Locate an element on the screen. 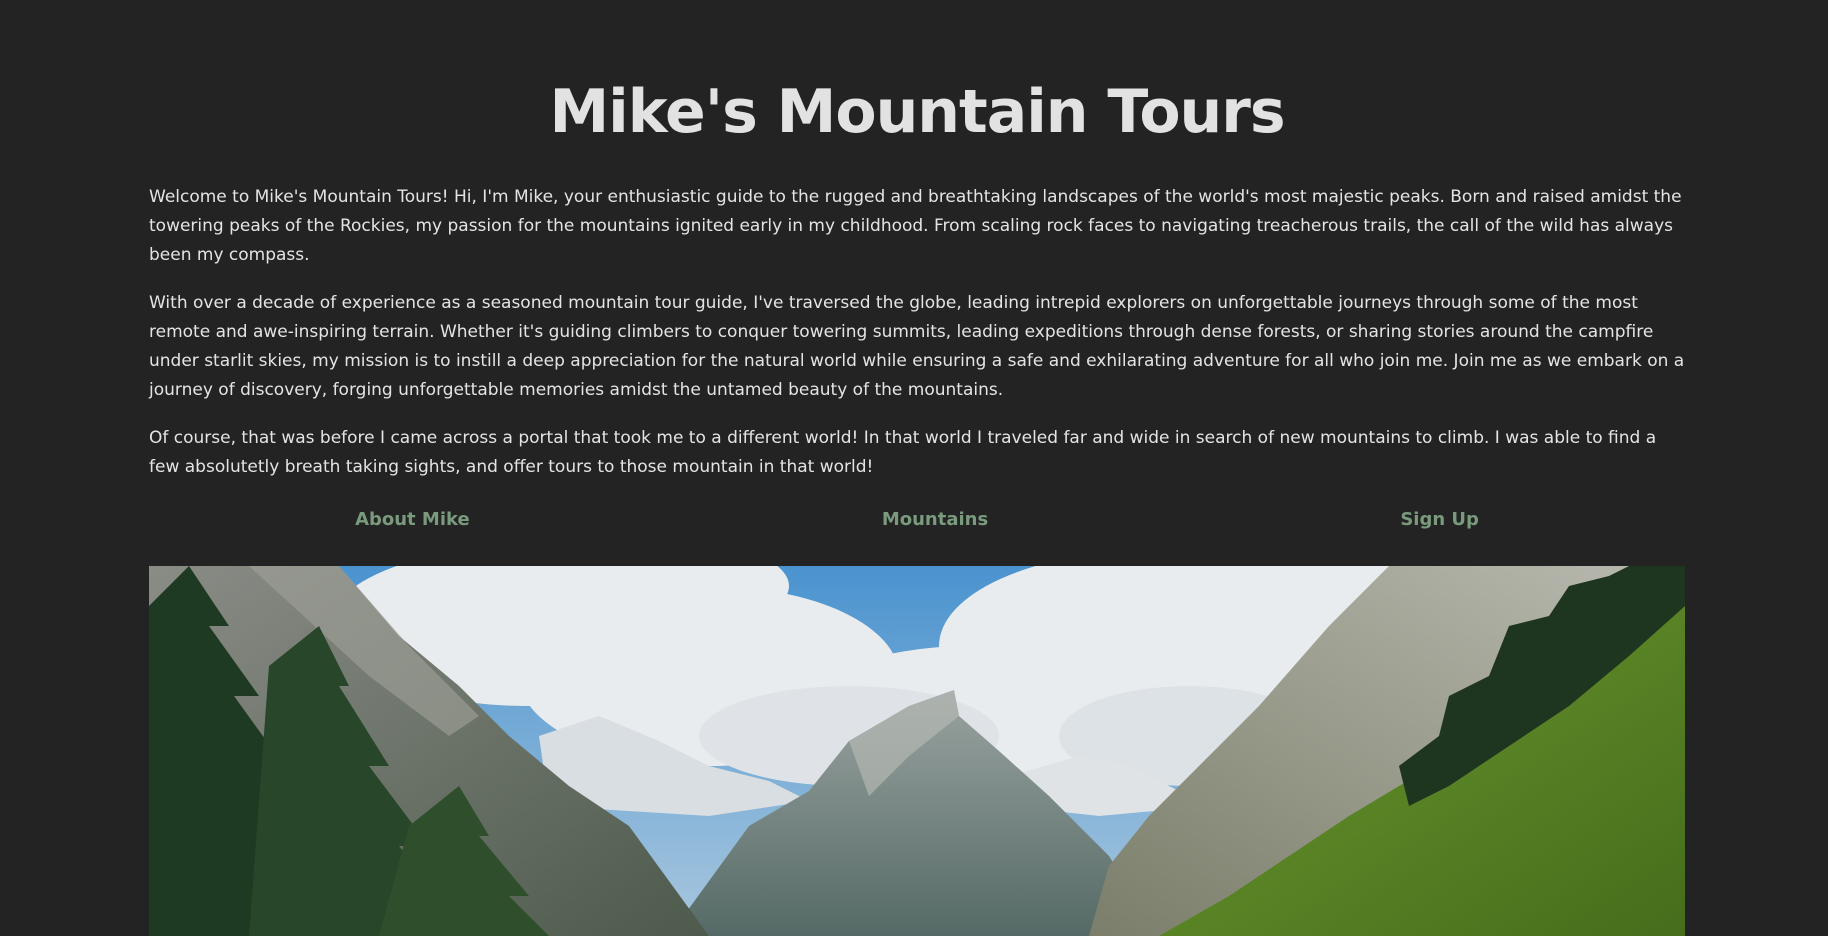  nav-link-mountains: Mountains is located at coordinates (935, 519).